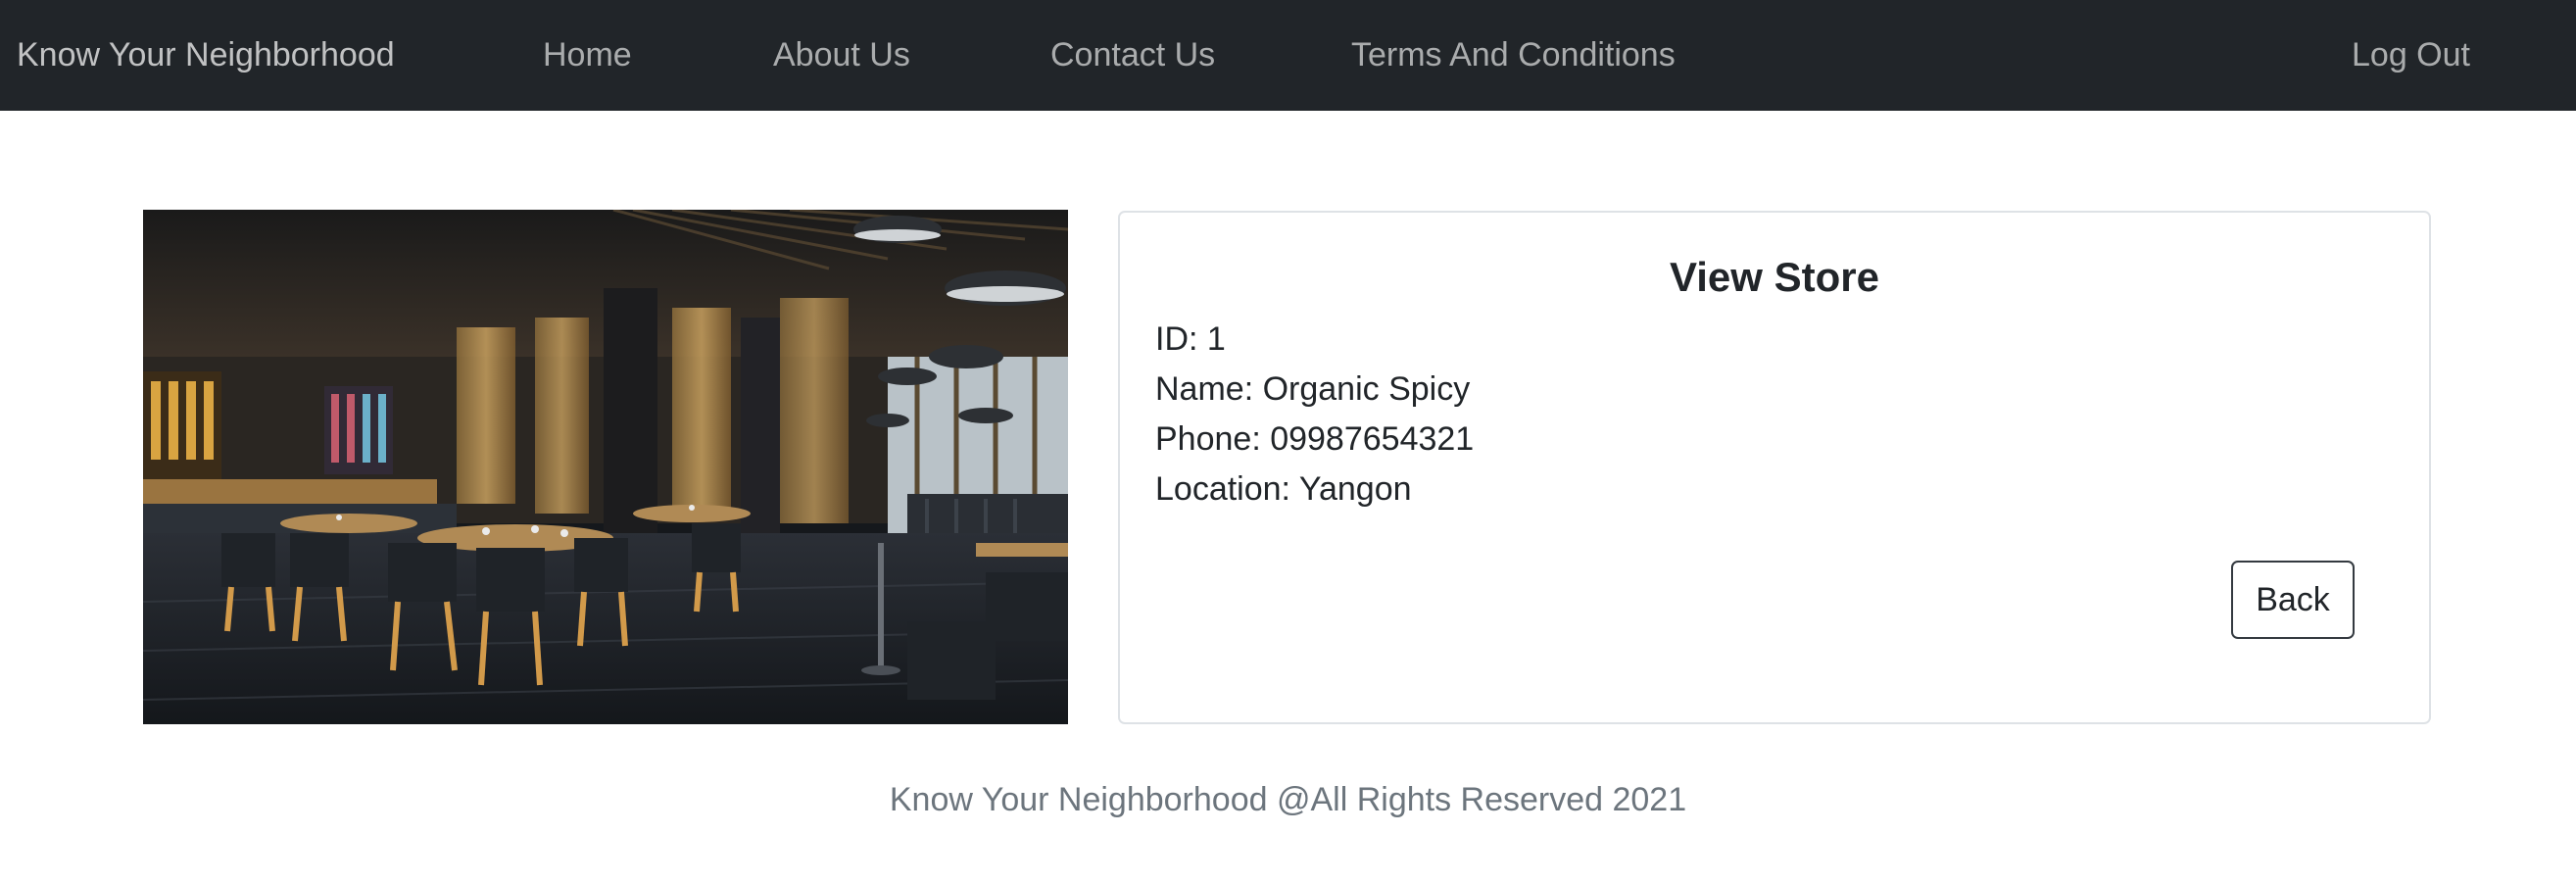 The height and width of the screenshot is (883, 2576). Describe the element at coordinates (1774, 277) in the screenshot. I see `card-title: View Store` at that location.